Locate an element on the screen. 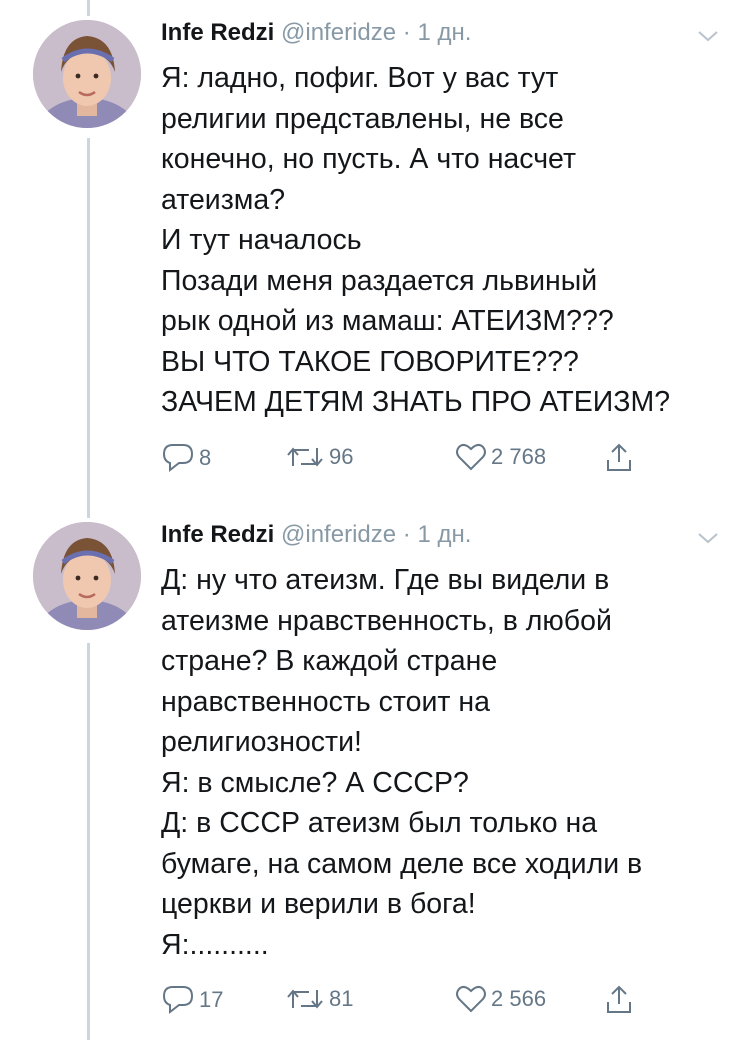 The height and width of the screenshot is (1040, 750). reply-count: 17 is located at coordinates (211, 999).